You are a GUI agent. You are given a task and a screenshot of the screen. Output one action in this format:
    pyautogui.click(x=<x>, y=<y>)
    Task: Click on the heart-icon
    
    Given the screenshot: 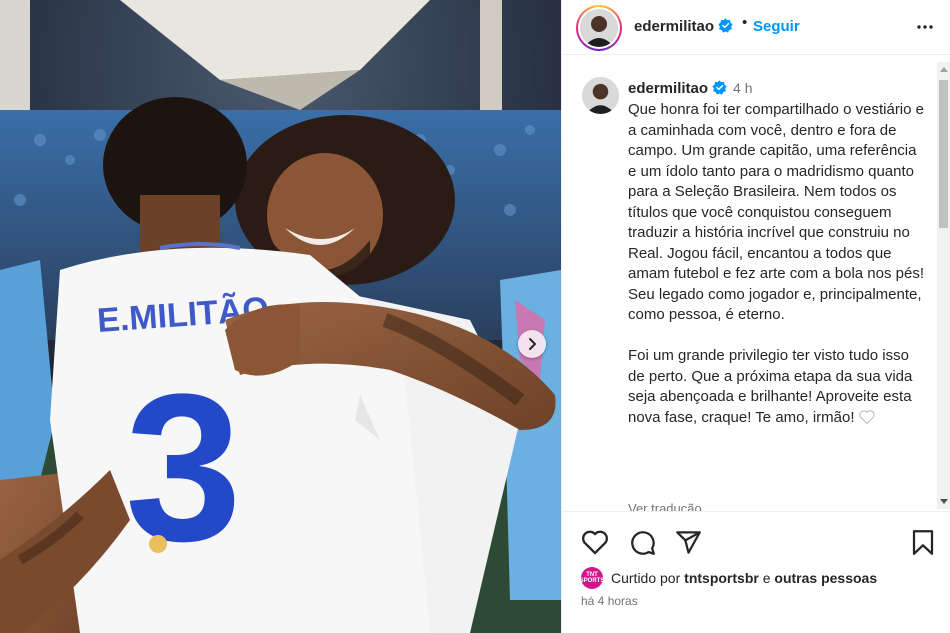 What is the action you would take?
    pyautogui.click(x=595, y=542)
    